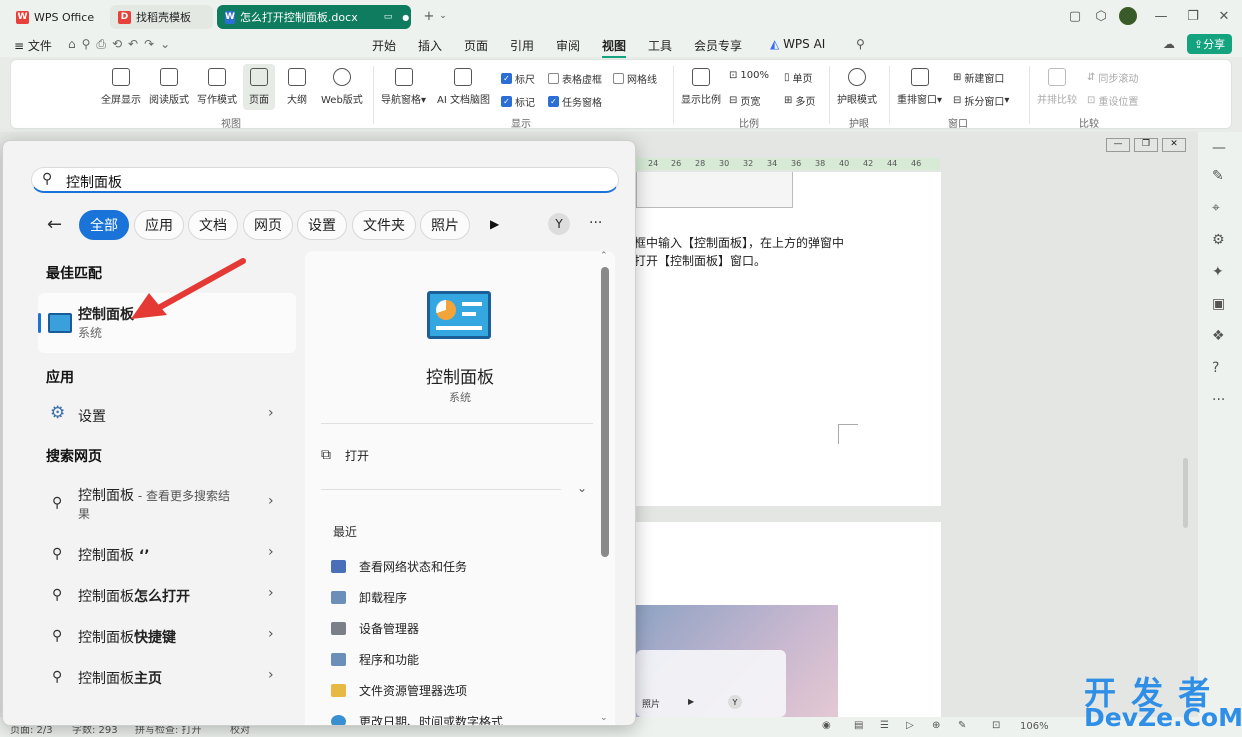 This screenshot has height=737, width=1242. What do you see at coordinates (1161, 16) in the screenshot?
I see `minimize-icon: —` at bounding box center [1161, 16].